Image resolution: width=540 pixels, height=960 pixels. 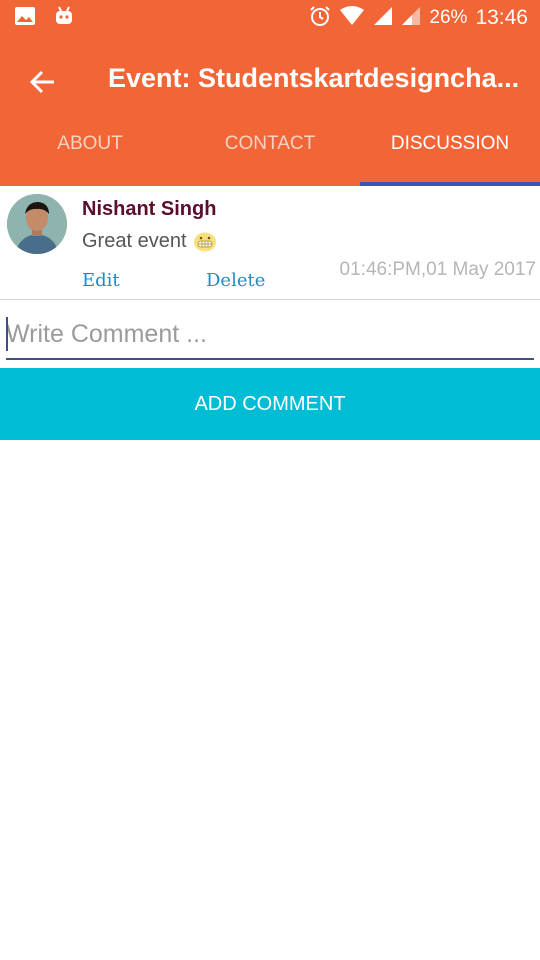 I want to click on comment-text-row: Great event, so click(x=149, y=241).